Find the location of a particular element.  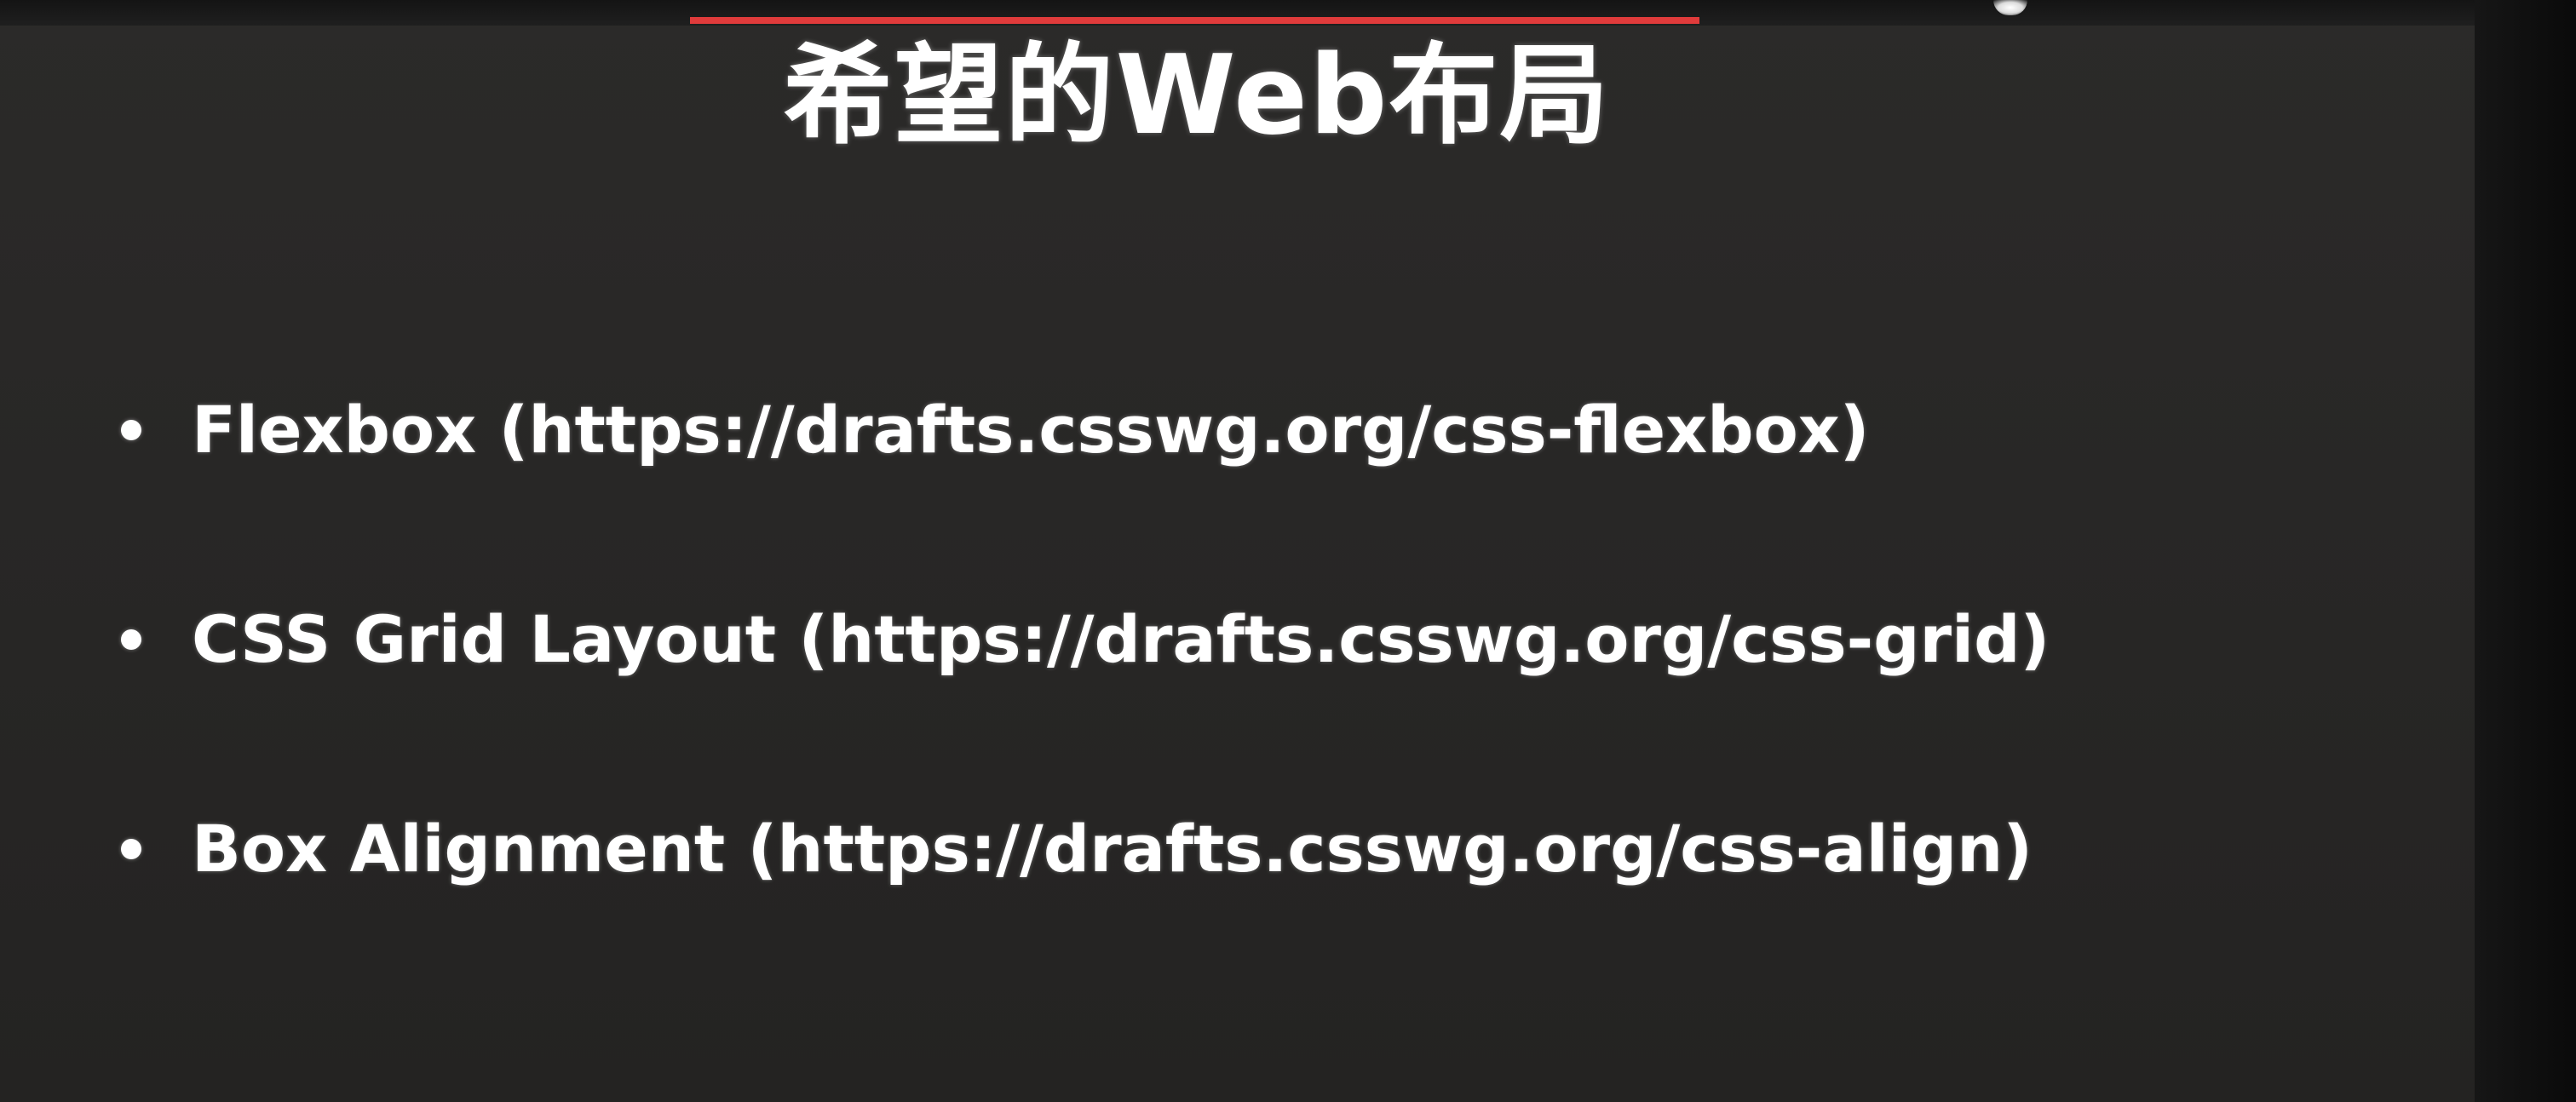

title-accent-bar is located at coordinates (1195, 12).